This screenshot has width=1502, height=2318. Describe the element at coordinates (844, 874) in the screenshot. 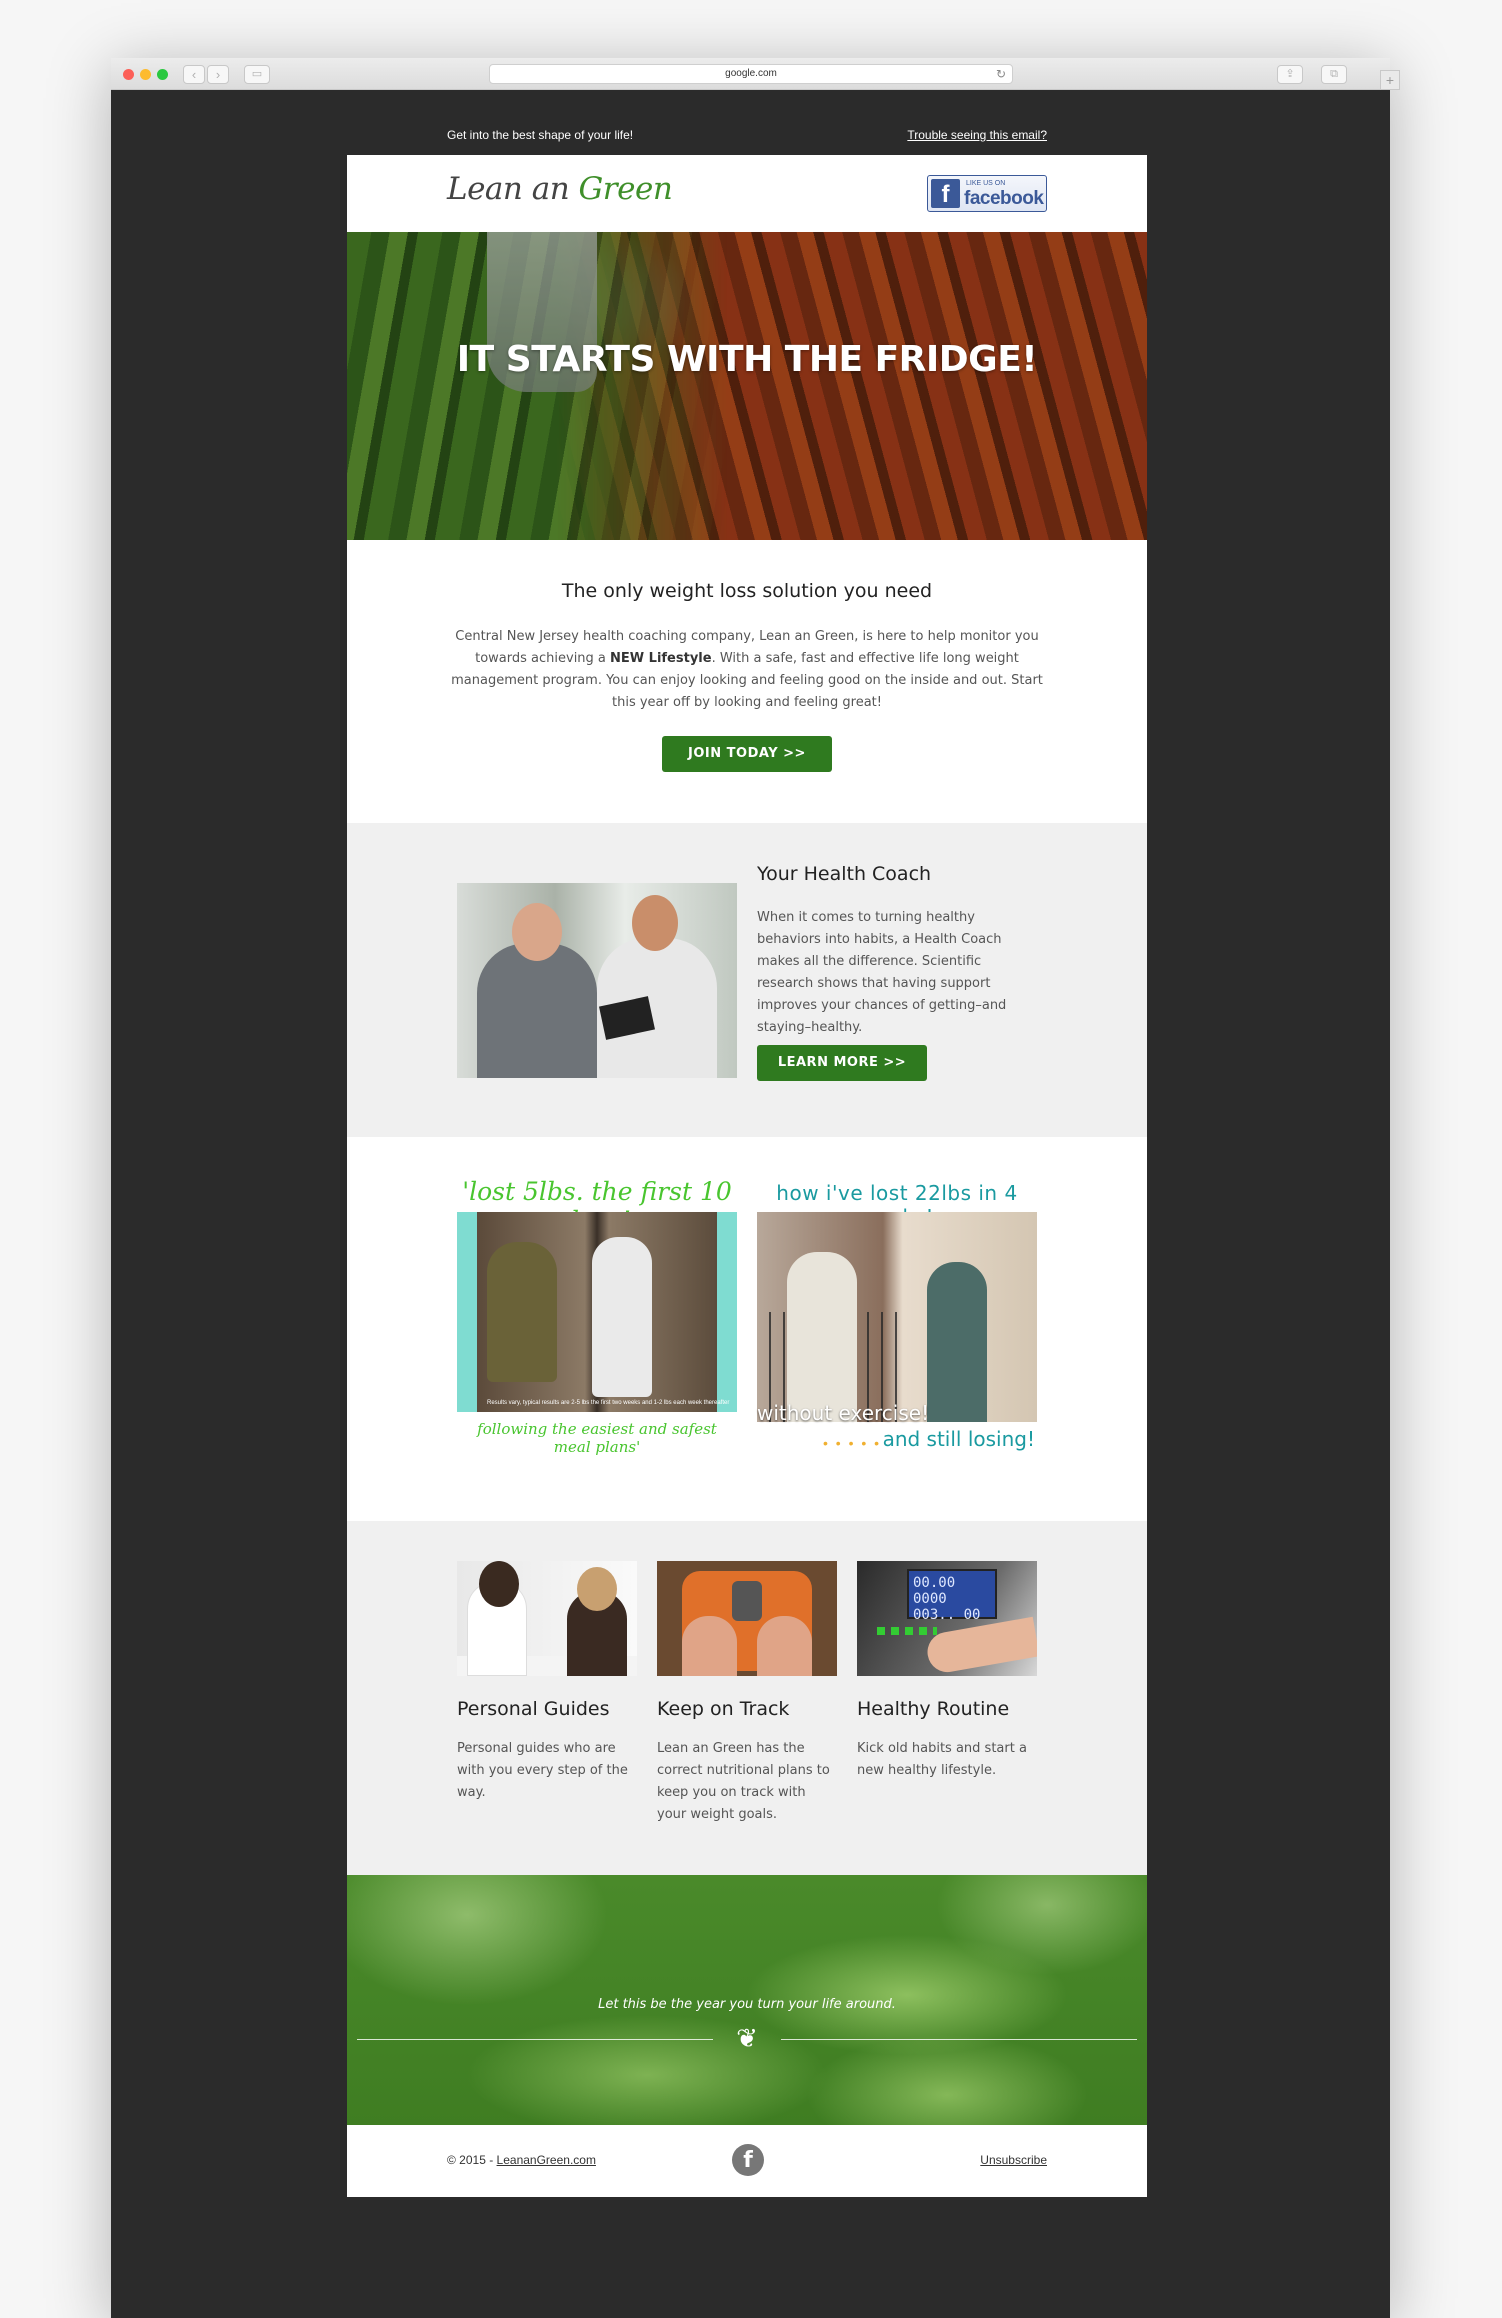

I see `health-coach-title: Your Health Coach` at that location.